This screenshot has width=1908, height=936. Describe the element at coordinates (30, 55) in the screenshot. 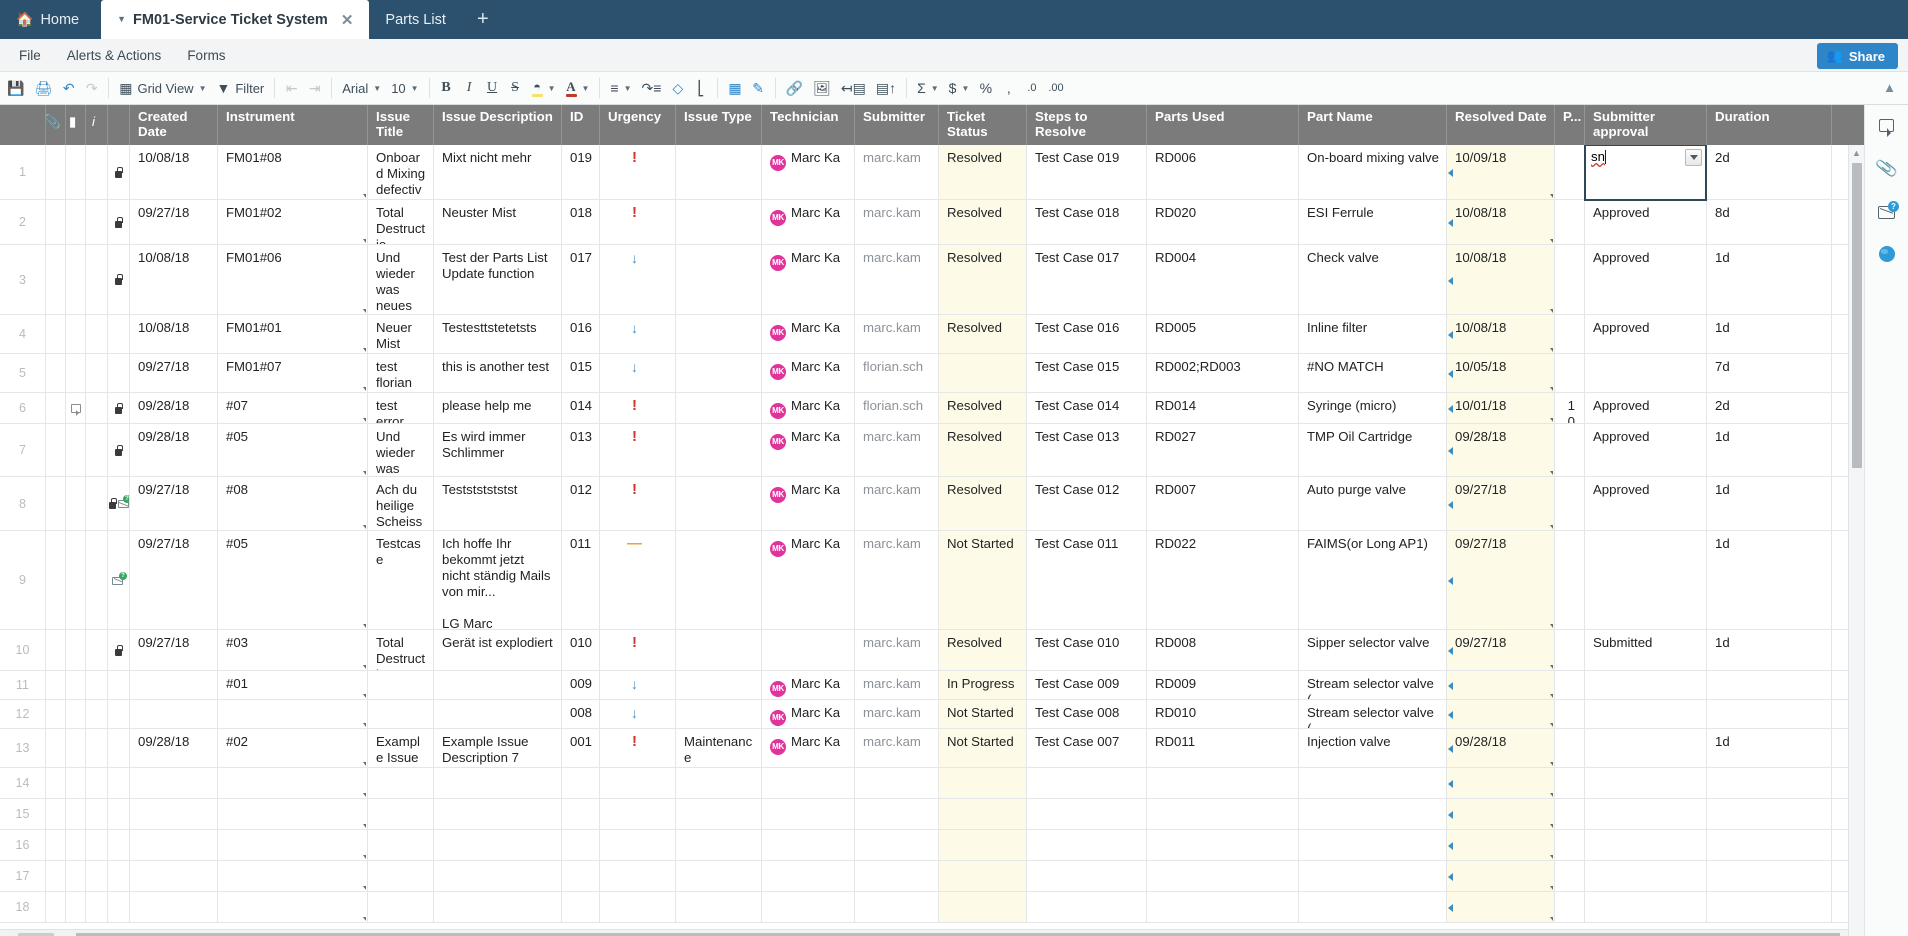

I see `menu-file: File` at that location.